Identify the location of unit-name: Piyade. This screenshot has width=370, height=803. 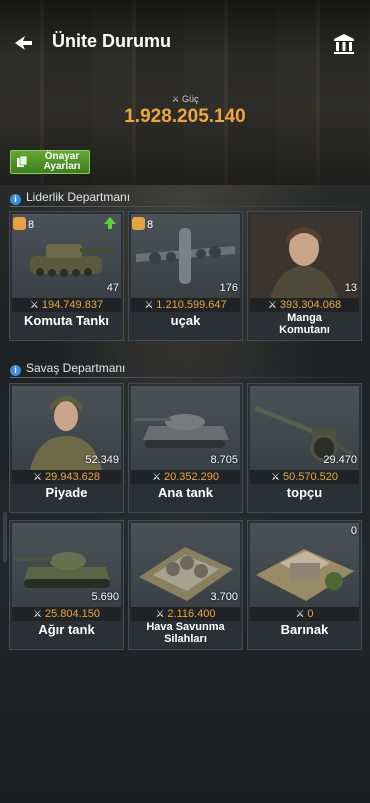
(66, 492).